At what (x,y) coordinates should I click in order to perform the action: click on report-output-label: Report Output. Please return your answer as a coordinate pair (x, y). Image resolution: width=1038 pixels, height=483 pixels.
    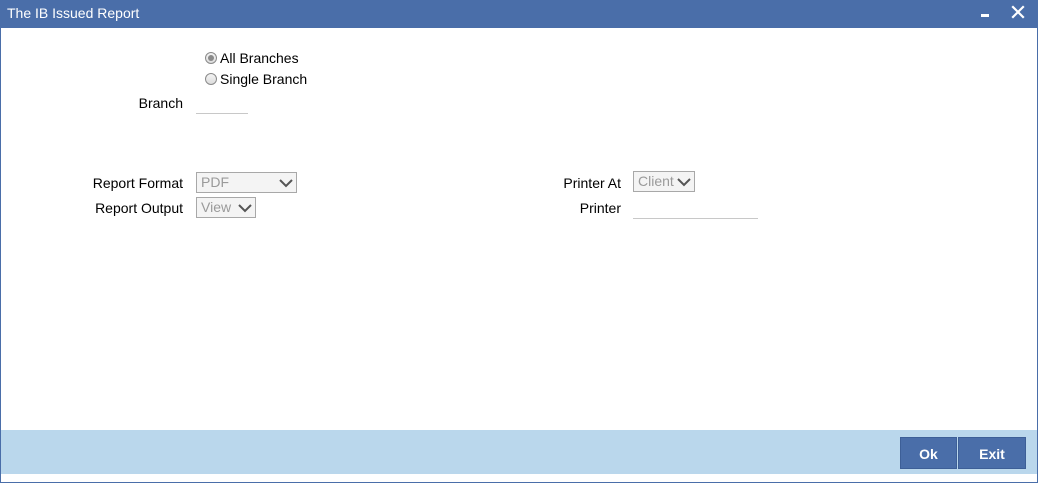
    Looking at the image, I should click on (139, 208).